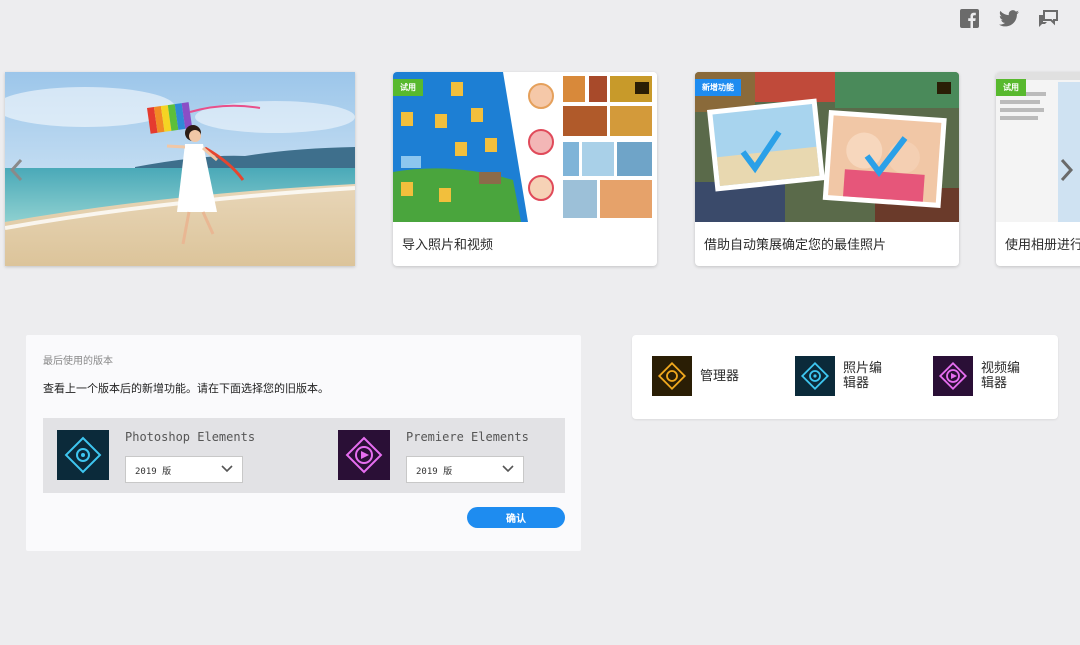 This screenshot has height=645, width=1080. I want to click on feedback-icon, so click(1047, 18).